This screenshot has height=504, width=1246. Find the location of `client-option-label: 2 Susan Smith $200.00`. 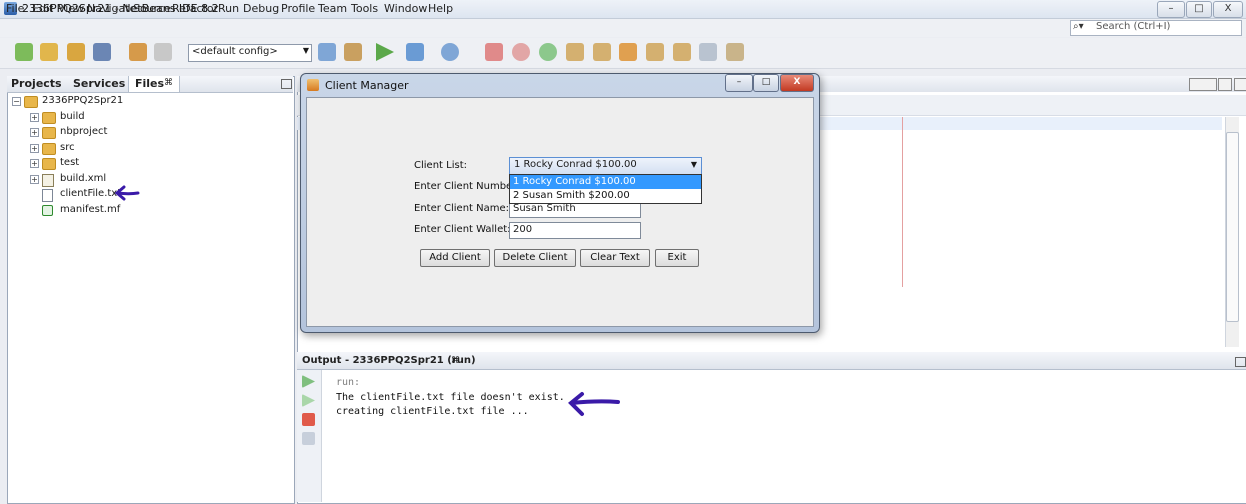

client-option-label: 2 Susan Smith $200.00 is located at coordinates (571, 195).